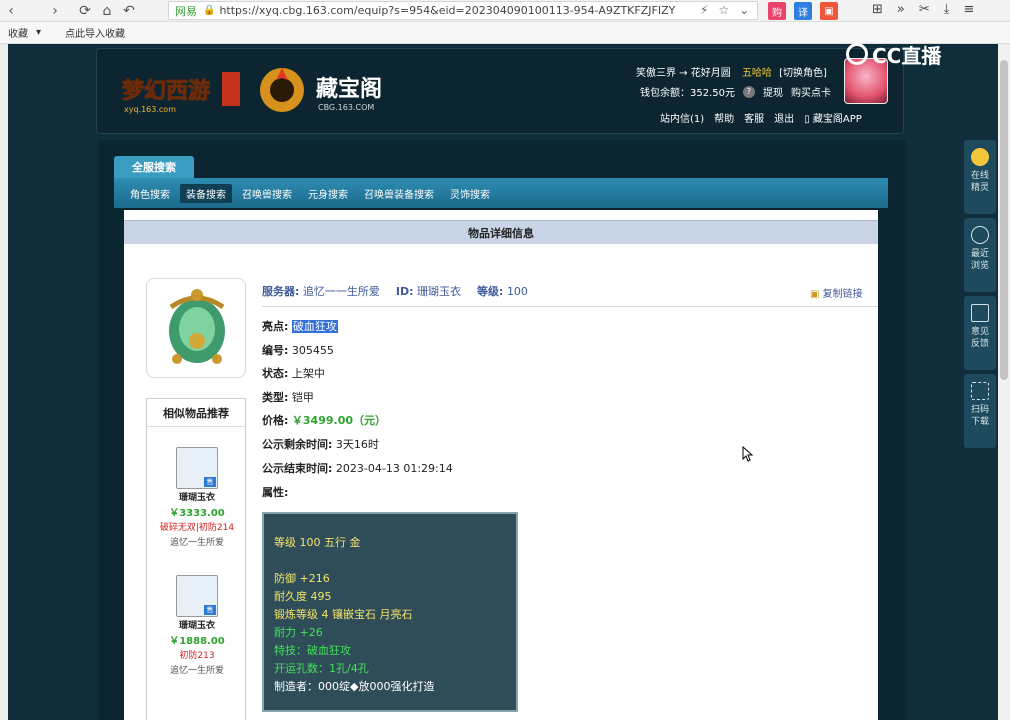 This screenshot has width=1010, height=720. What do you see at coordinates (18, 32) in the screenshot?
I see `bookmark-favorites: 收藏` at bounding box center [18, 32].